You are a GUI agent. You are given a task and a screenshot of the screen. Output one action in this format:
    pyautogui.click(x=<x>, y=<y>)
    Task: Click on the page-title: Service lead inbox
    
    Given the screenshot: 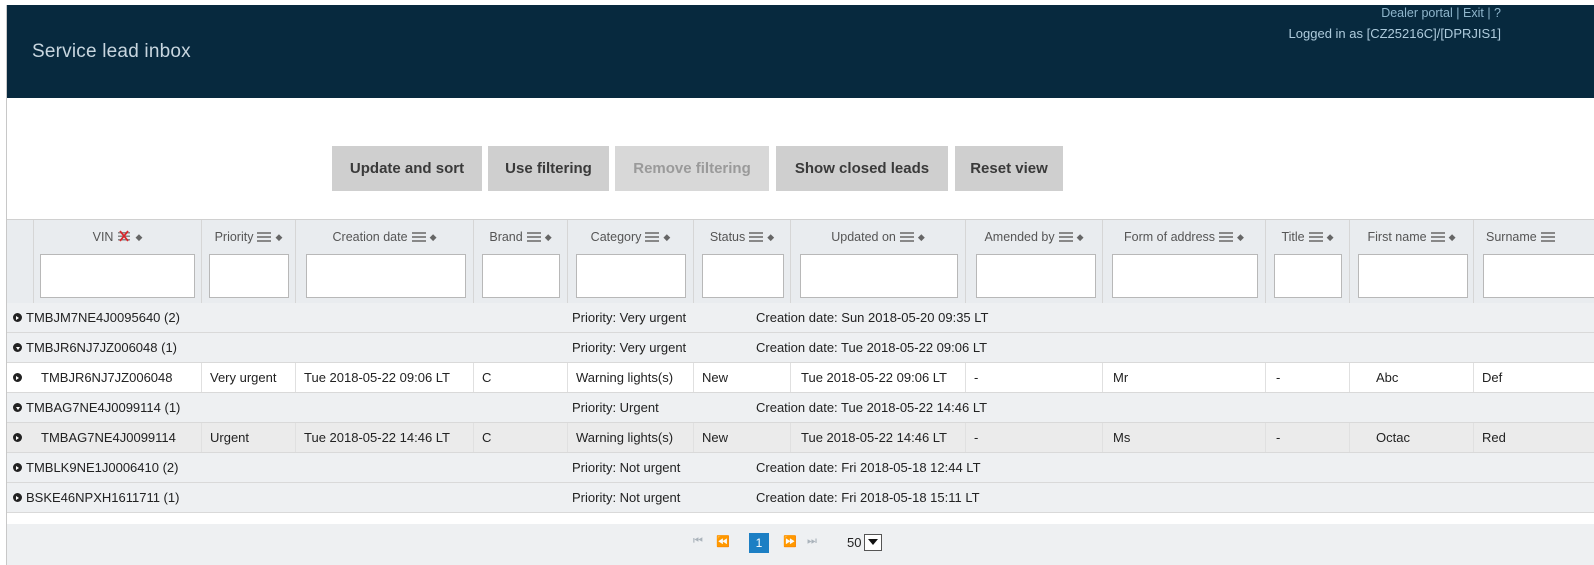 What is the action you would take?
    pyautogui.click(x=111, y=51)
    